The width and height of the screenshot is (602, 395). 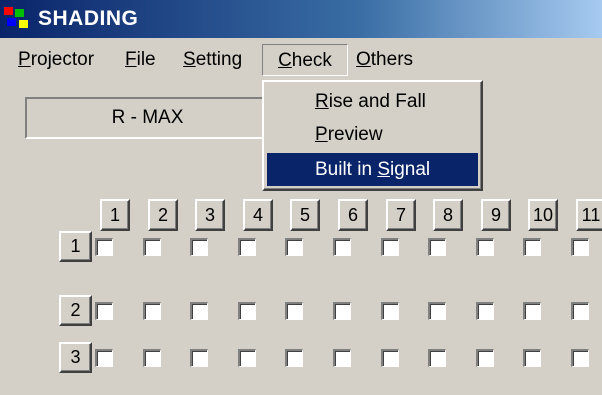 I want to click on column-button-8: 8, so click(x=448, y=215).